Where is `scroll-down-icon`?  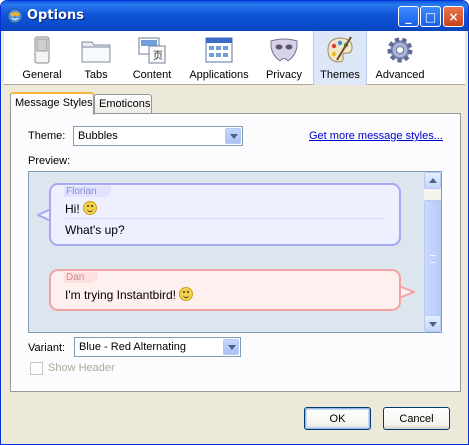
scroll-down-icon is located at coordinates (432, 323).